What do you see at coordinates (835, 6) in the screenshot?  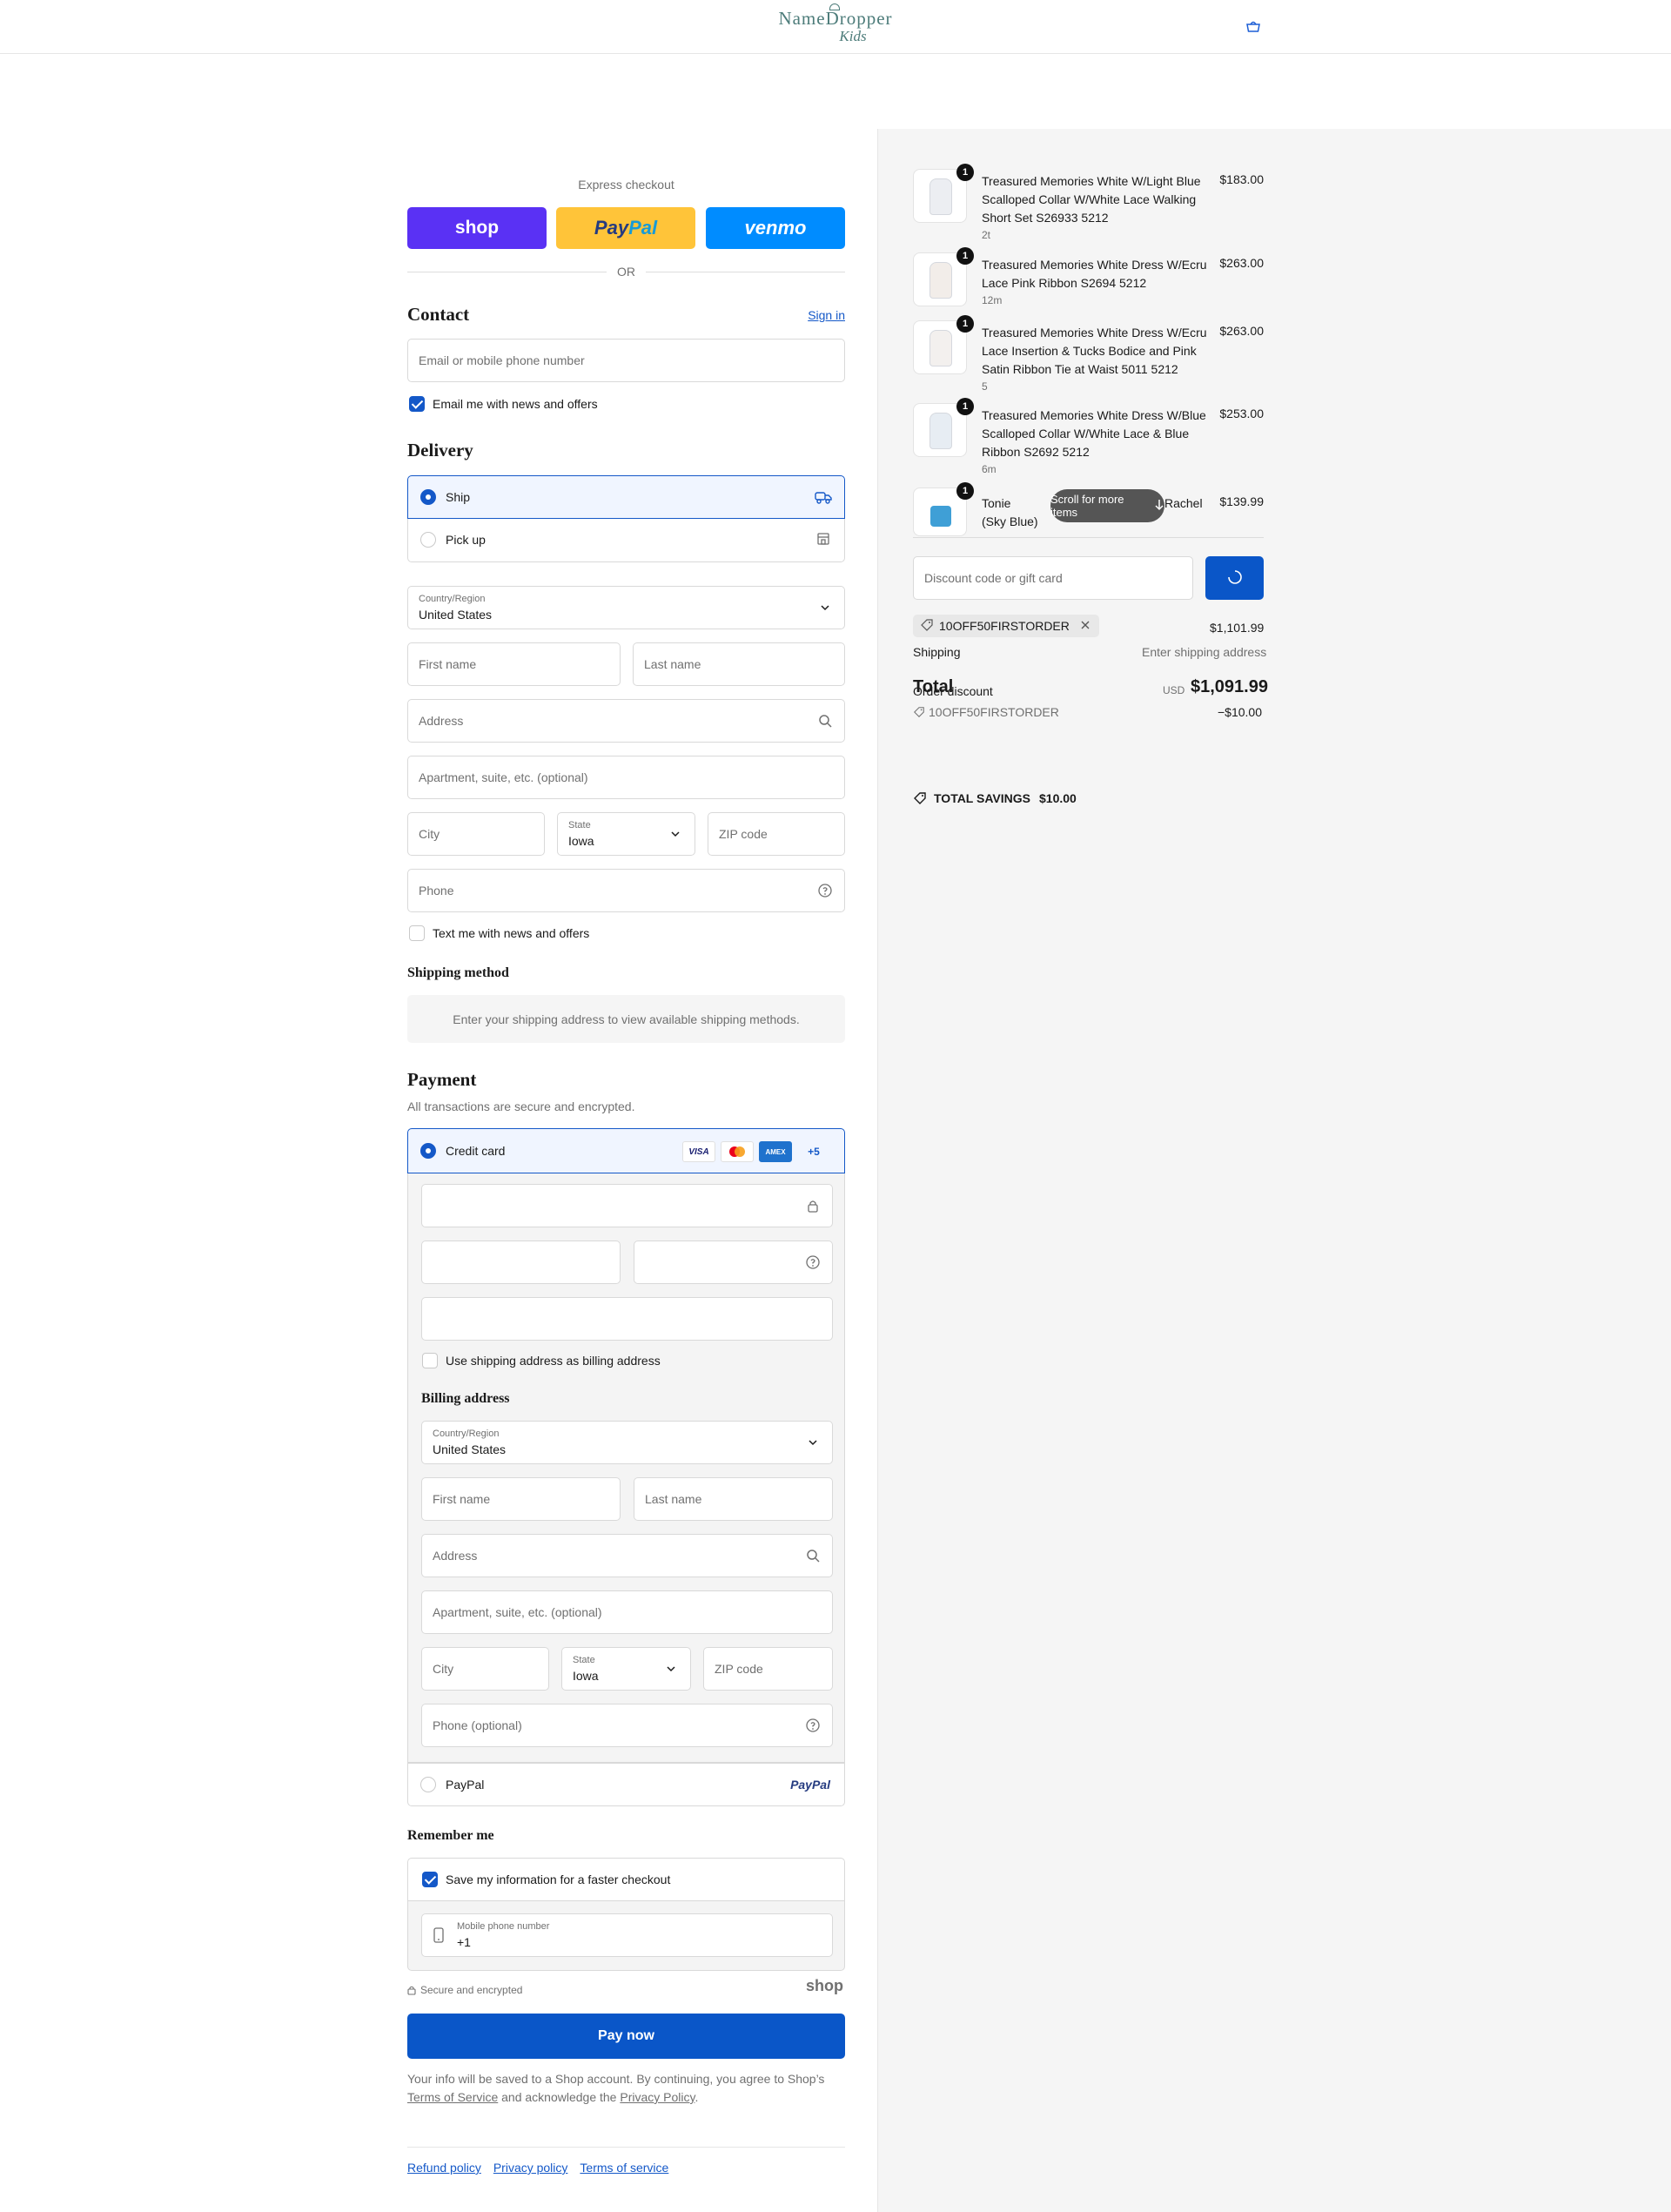 I see `crown-icon` at bounding box center [835, 6].